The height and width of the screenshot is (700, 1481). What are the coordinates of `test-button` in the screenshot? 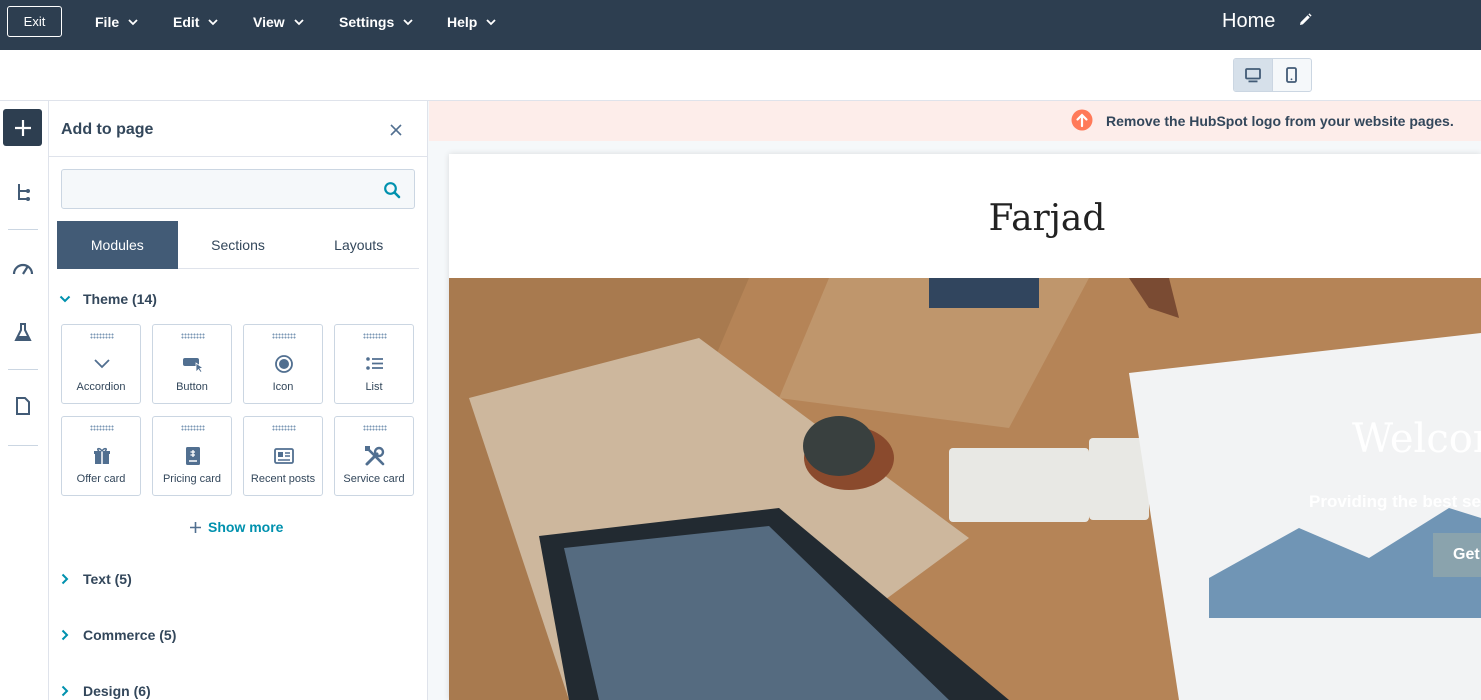 It's located at (23, 332).